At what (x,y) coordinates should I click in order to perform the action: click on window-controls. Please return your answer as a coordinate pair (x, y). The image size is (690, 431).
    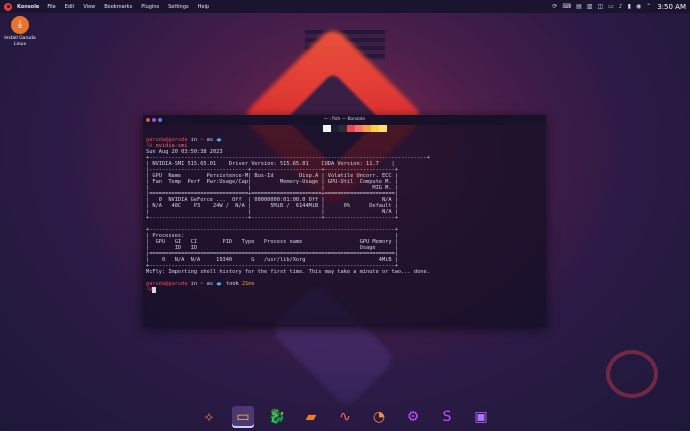
    Looking at the image, I should click on (155, 120).